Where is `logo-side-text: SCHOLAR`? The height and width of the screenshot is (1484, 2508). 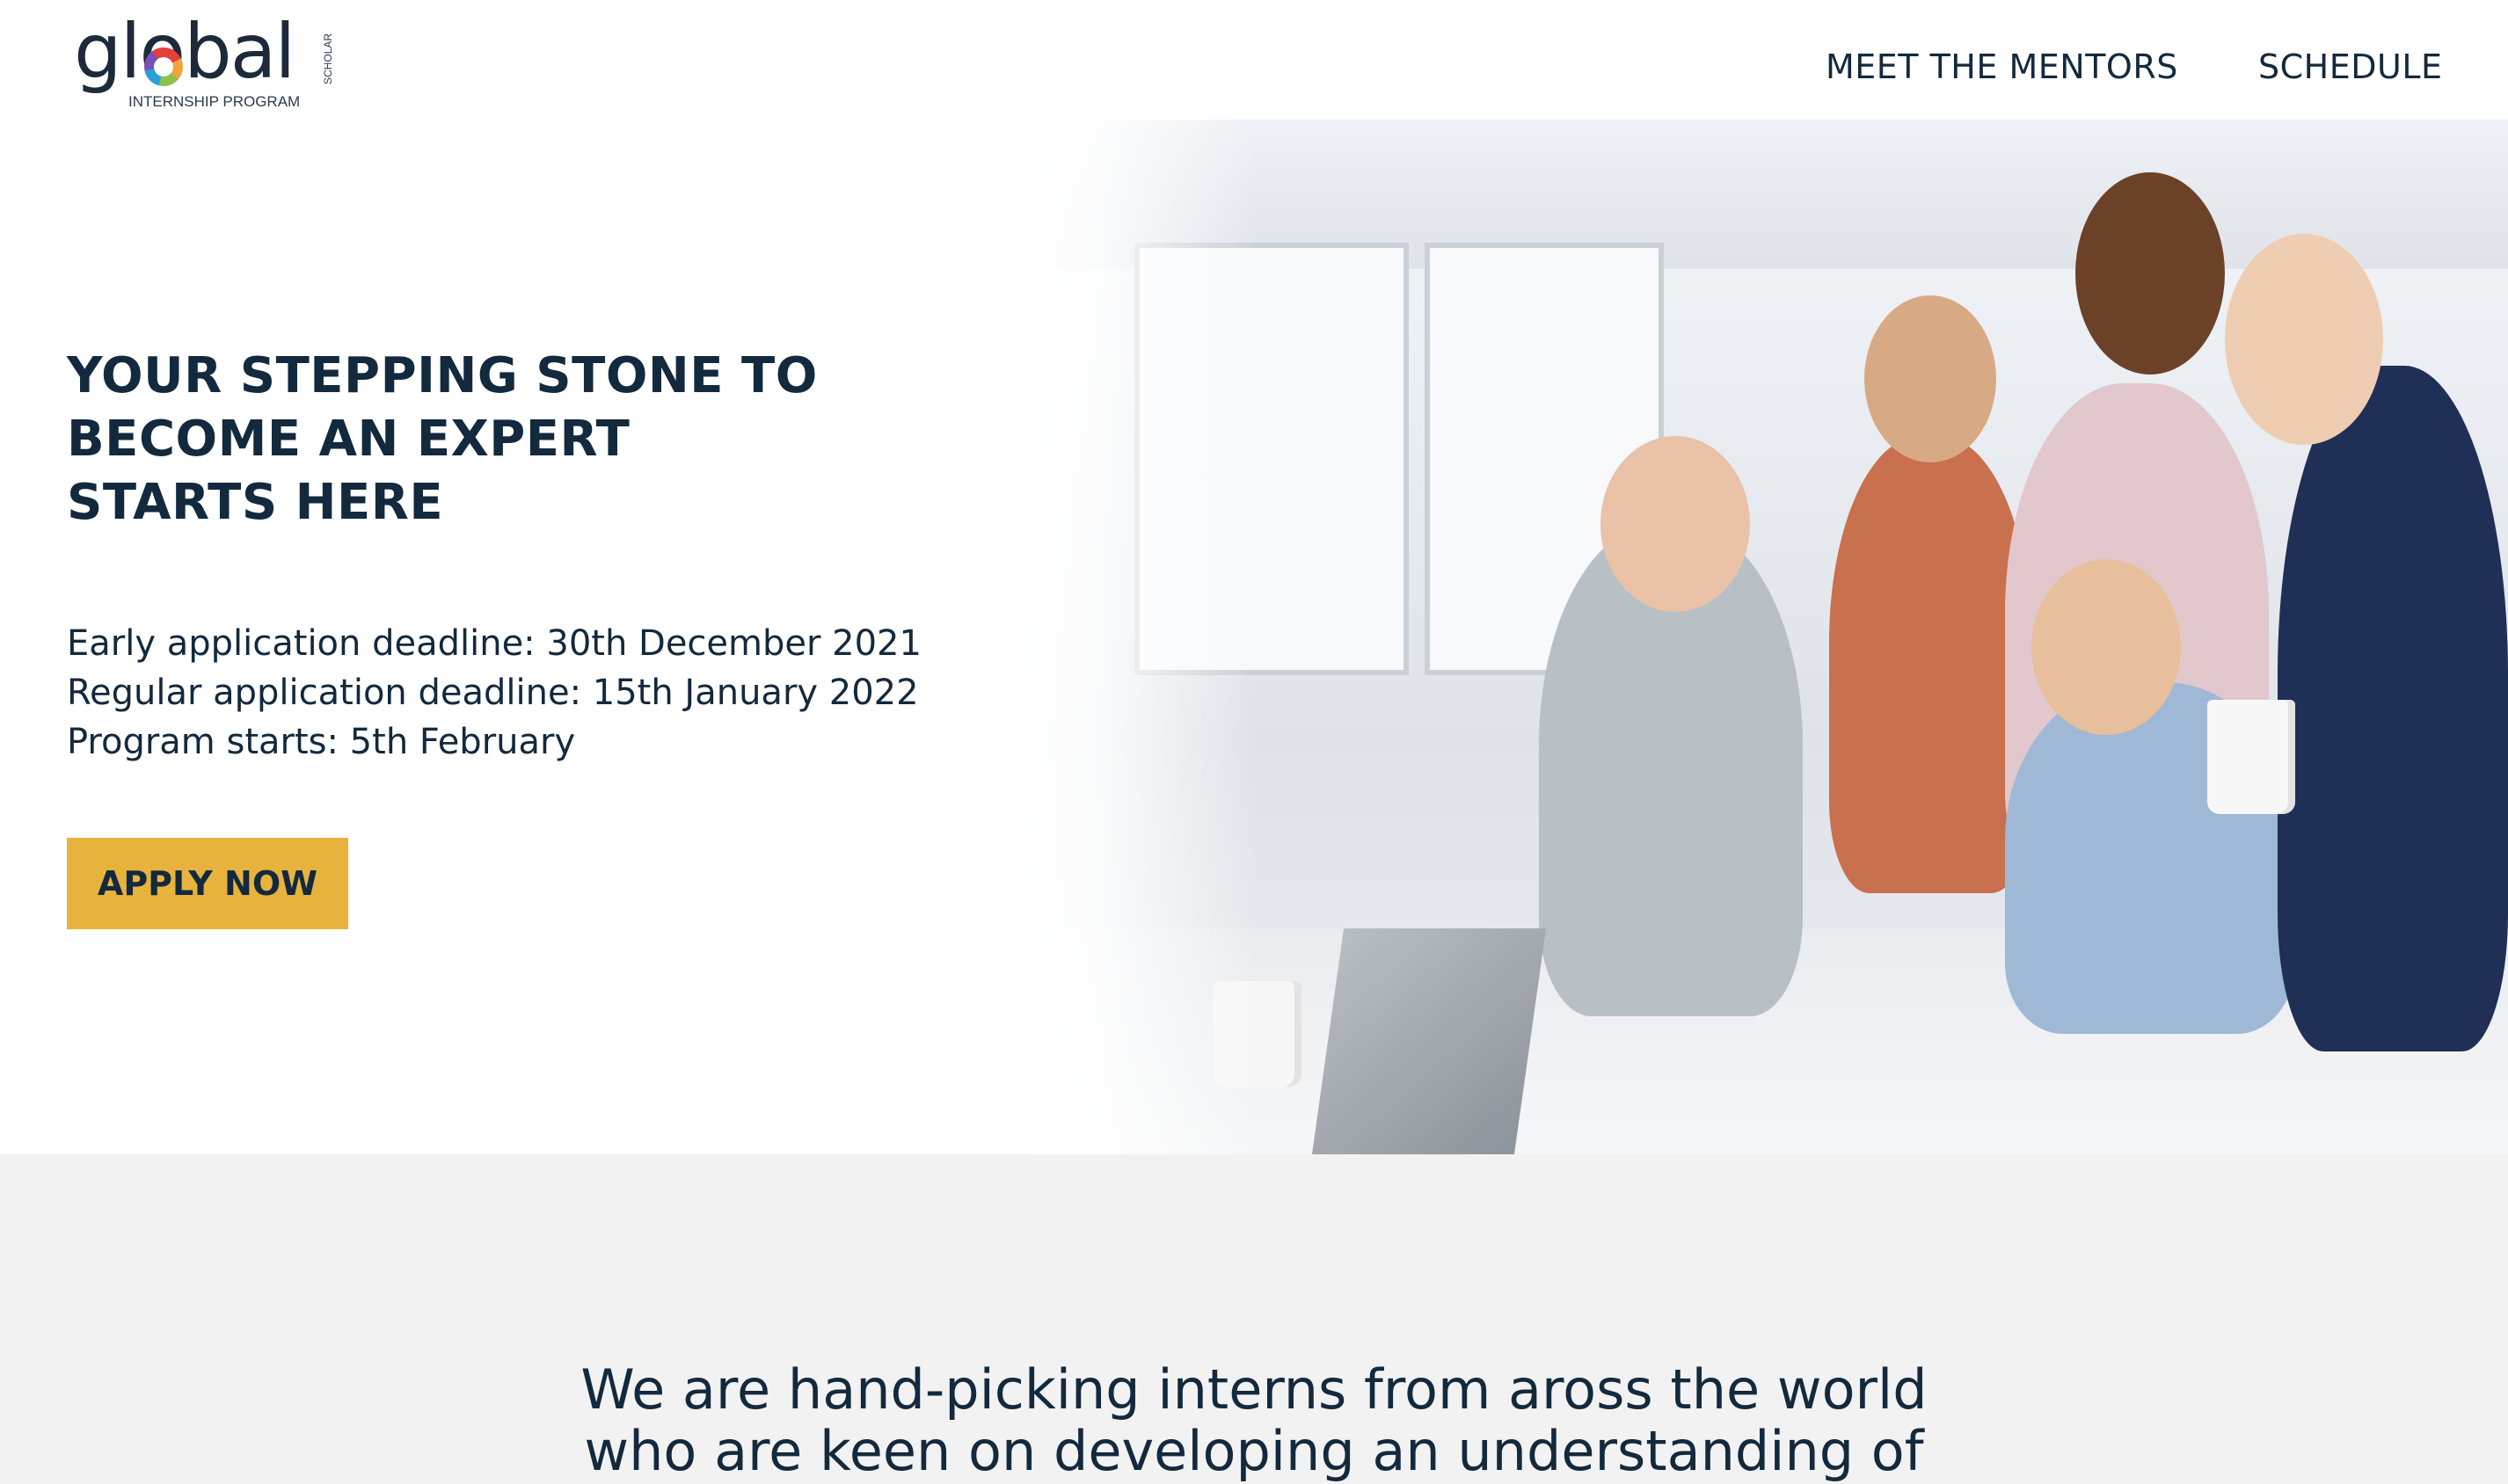
logo-side-text: SCHOLAR is located at coordinates (328, 59).